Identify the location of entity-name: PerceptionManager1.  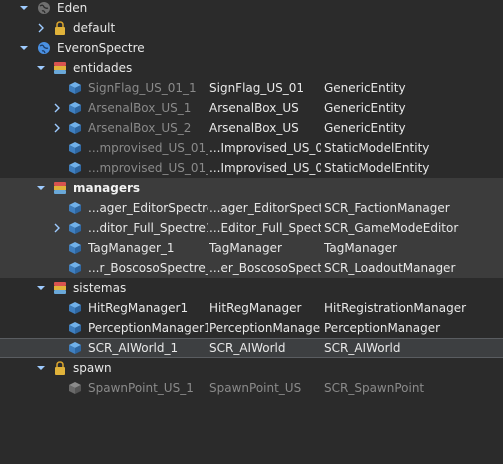
(148, 328).